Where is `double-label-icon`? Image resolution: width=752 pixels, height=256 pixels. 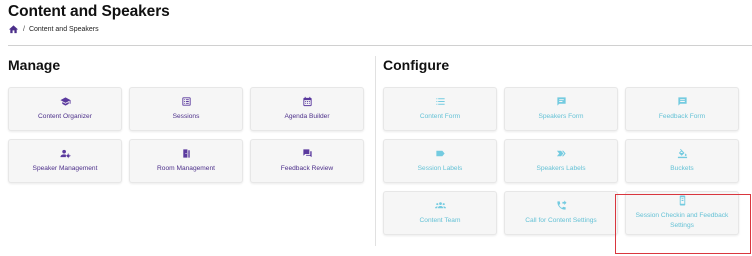
double-label-icon is located at coordinates (561, 153).